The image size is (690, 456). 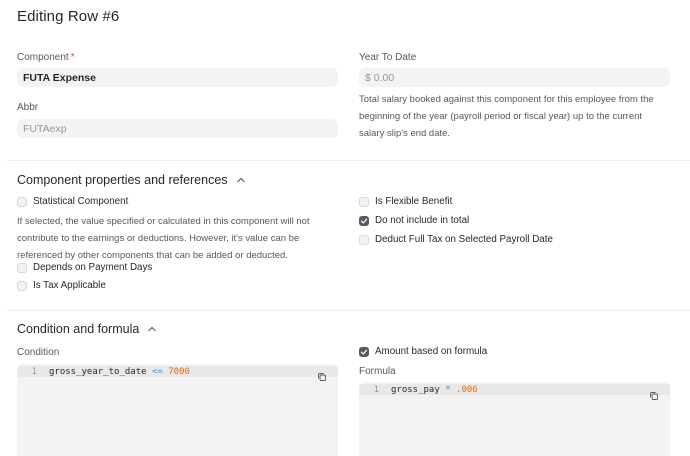 I want to click on is-tax-applicable-checkbox: Is Tax Applicable, so click(x=61, y=285).